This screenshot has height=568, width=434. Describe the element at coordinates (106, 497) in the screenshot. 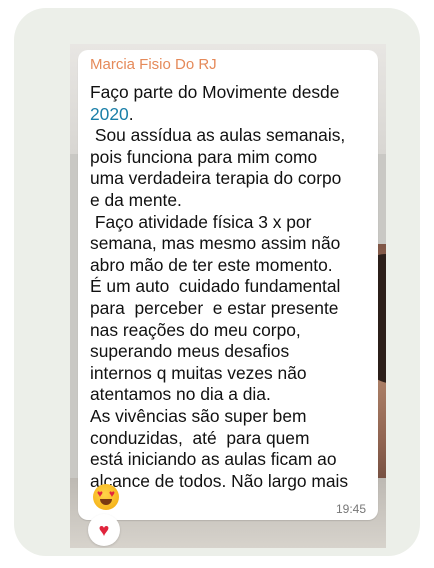

I see `smiling-face-with-heart-eyes-icon: ♥ ♥` at that location.